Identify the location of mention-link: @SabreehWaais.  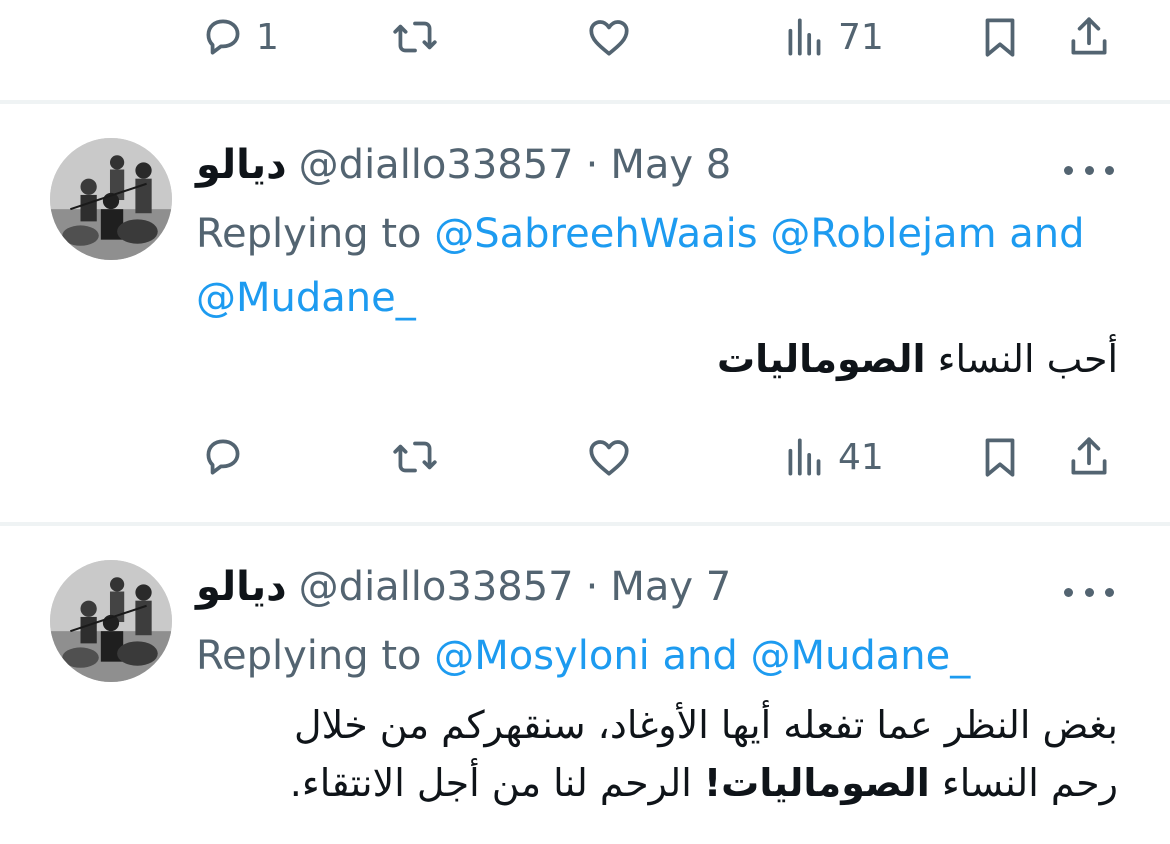
(595, 234).